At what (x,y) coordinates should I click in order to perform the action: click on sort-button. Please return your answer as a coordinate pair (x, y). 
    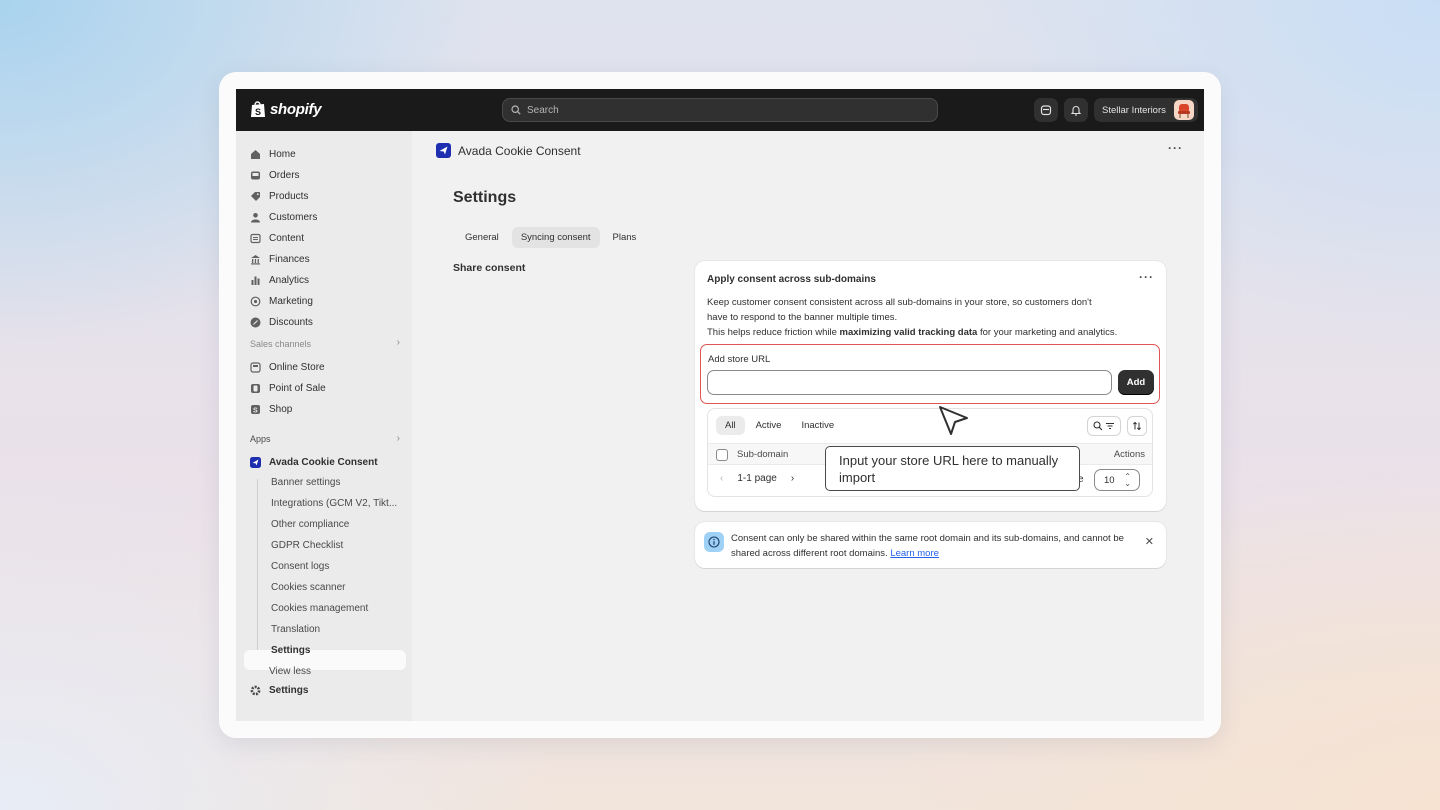
    Looking at the image, I should click on (1137, 426).